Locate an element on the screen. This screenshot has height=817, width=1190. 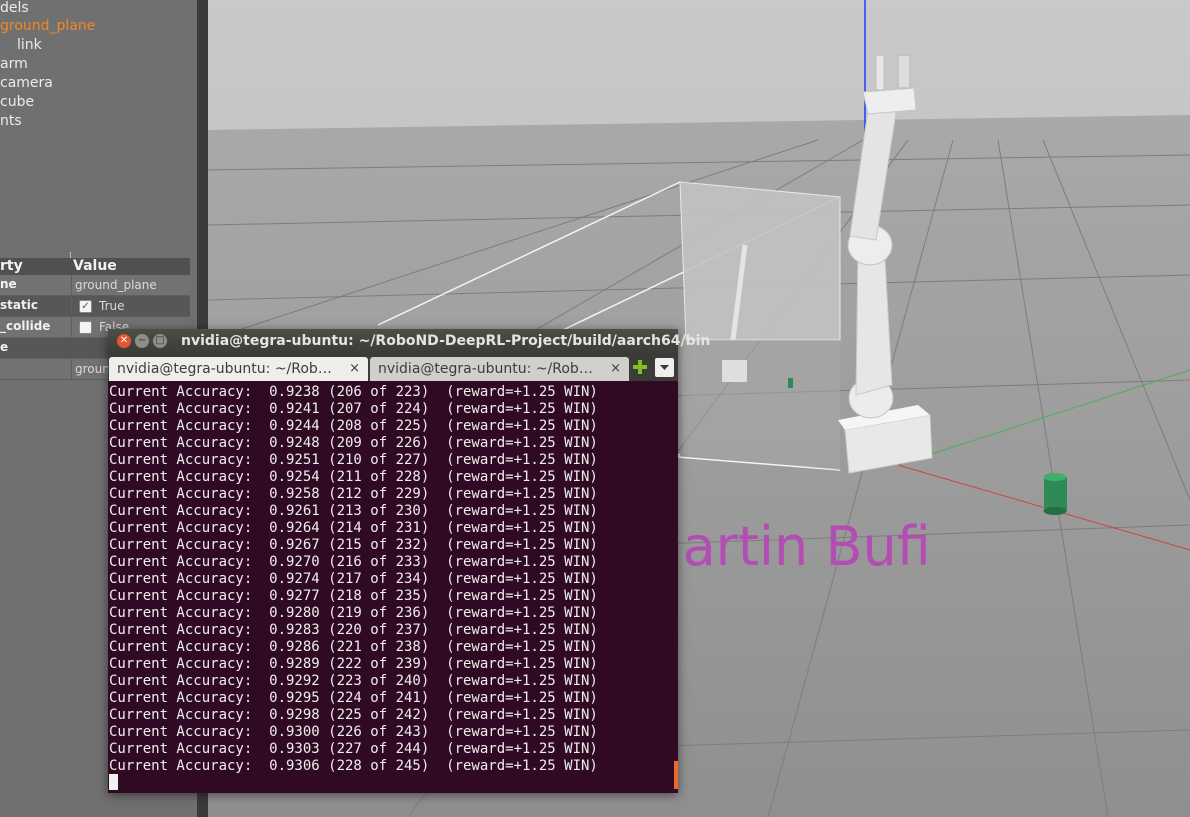
property-row-name: ne ground_plane is located at coordinates (95, 285).